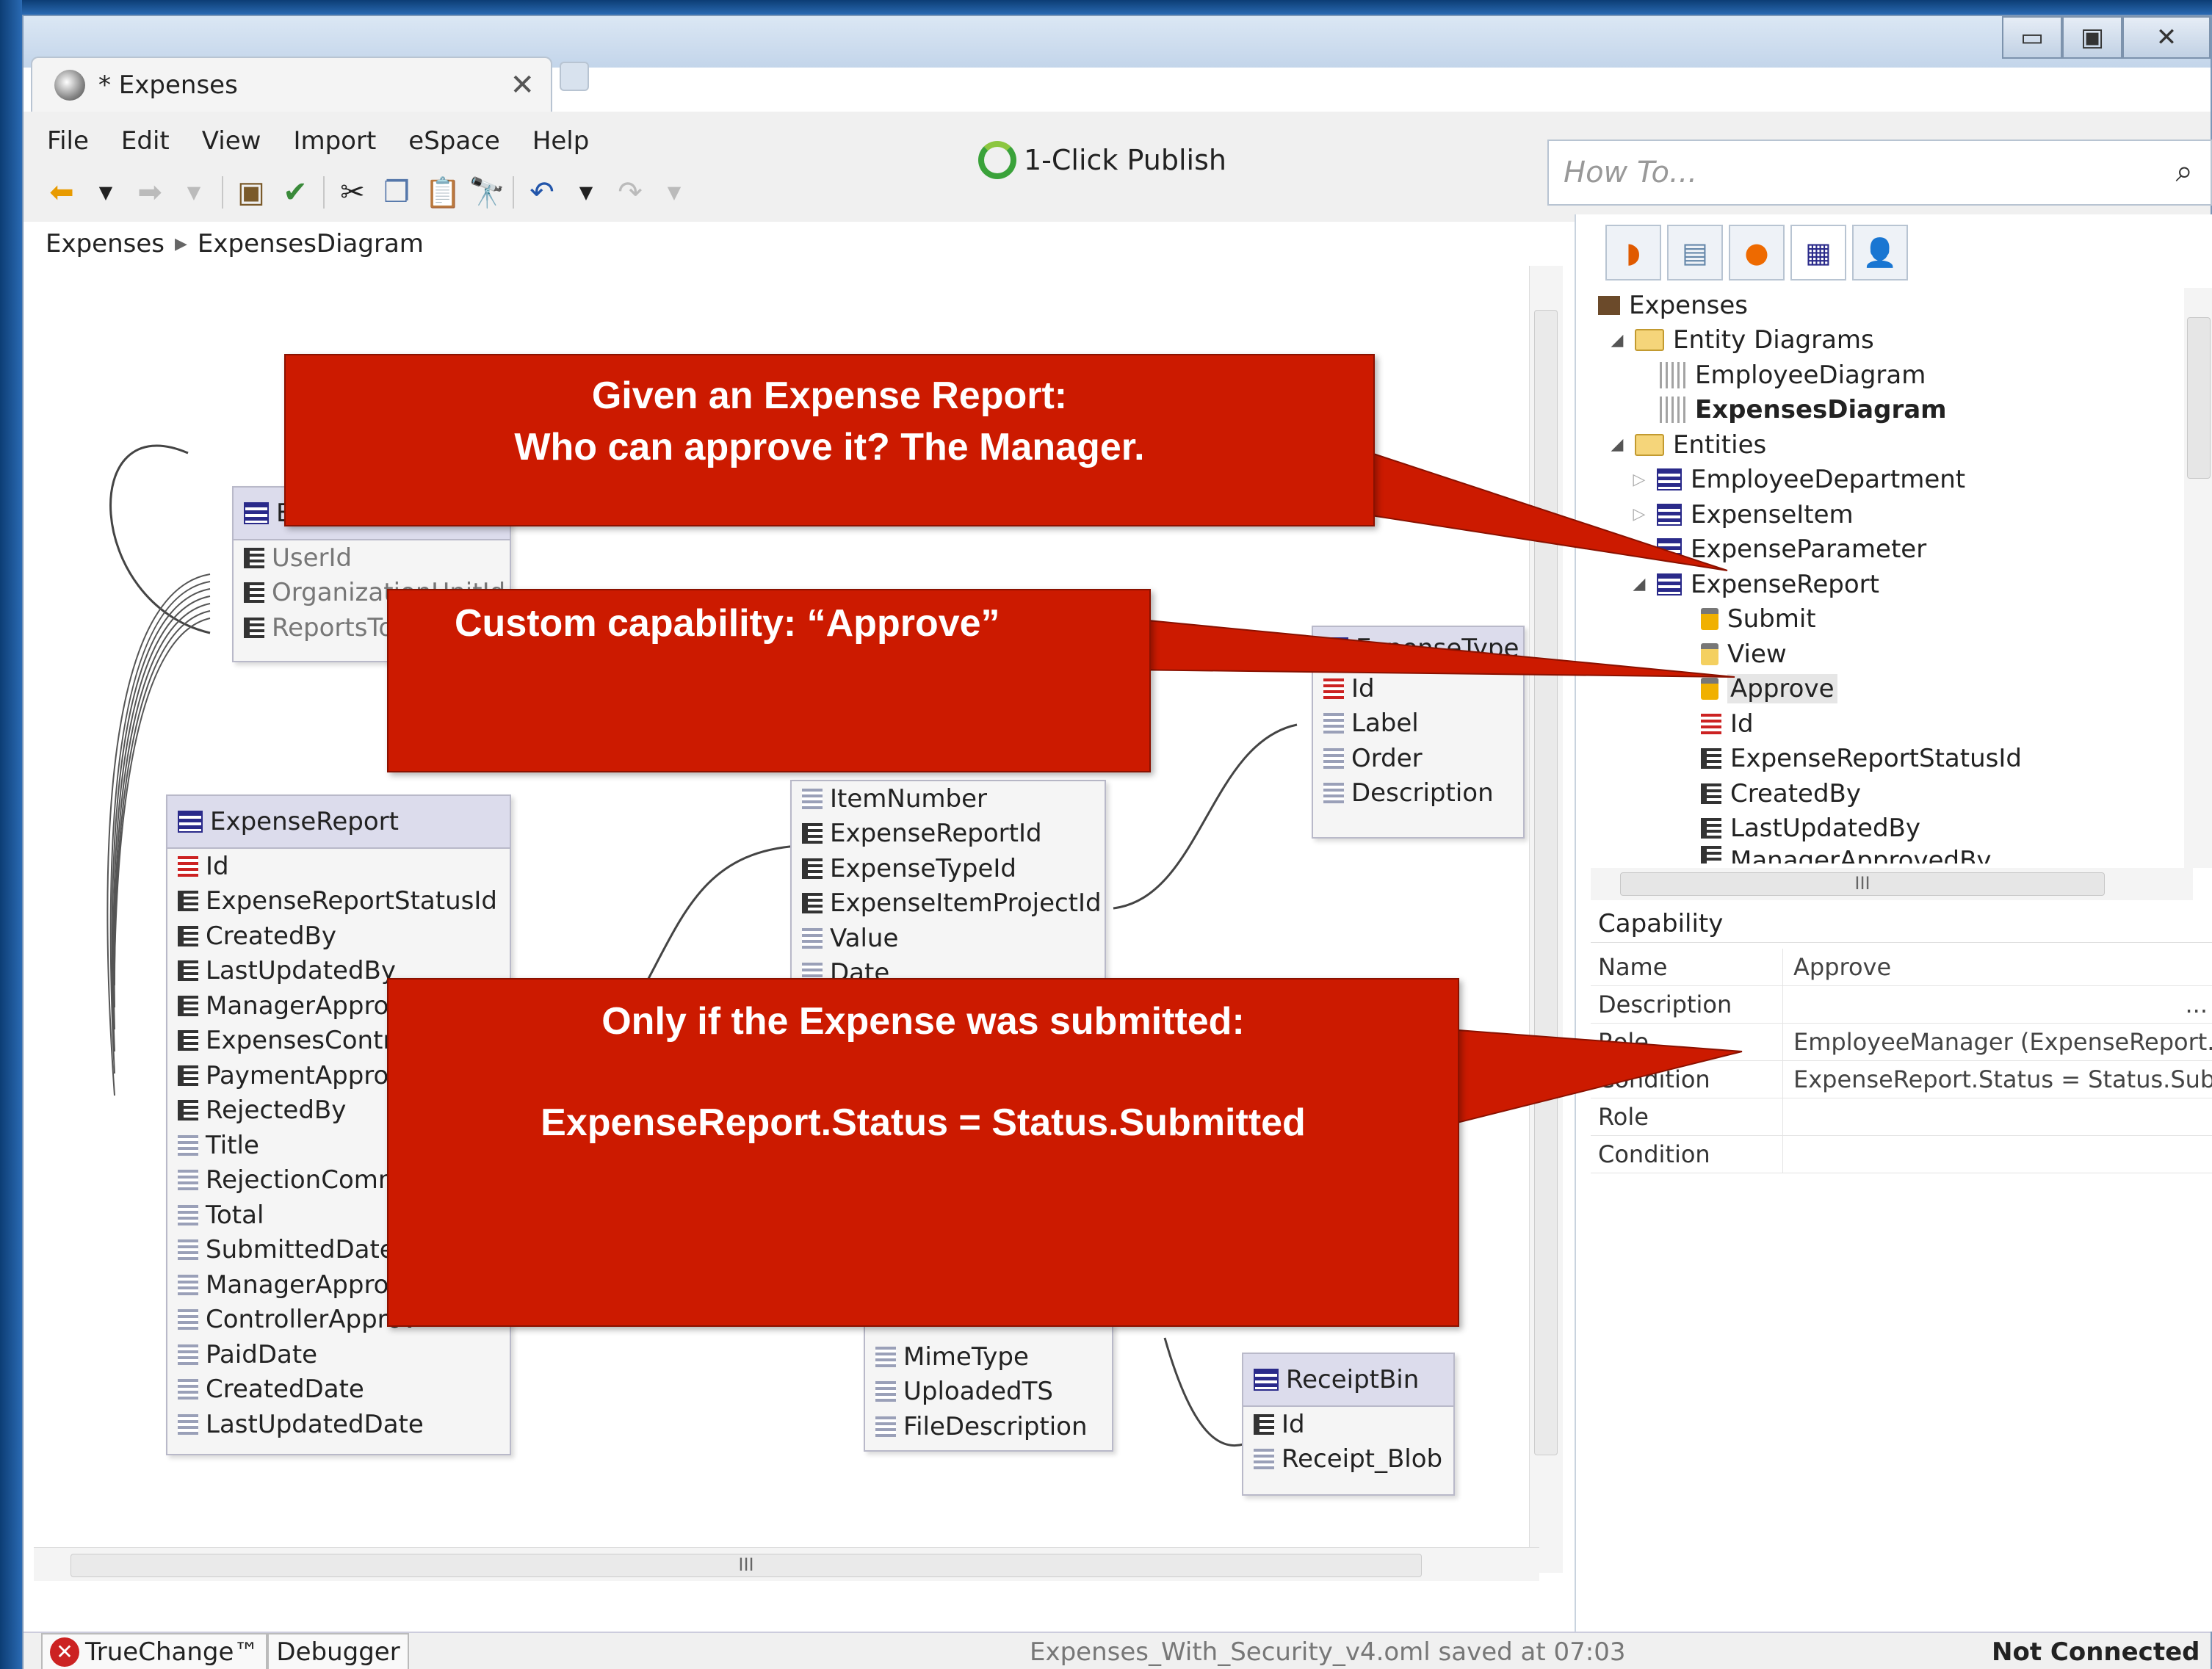  Describe the element at coordinates (1998, 1079) in the screenshot. I see `property-value: ExpenseReport.Status = Status.Submit` at that location.